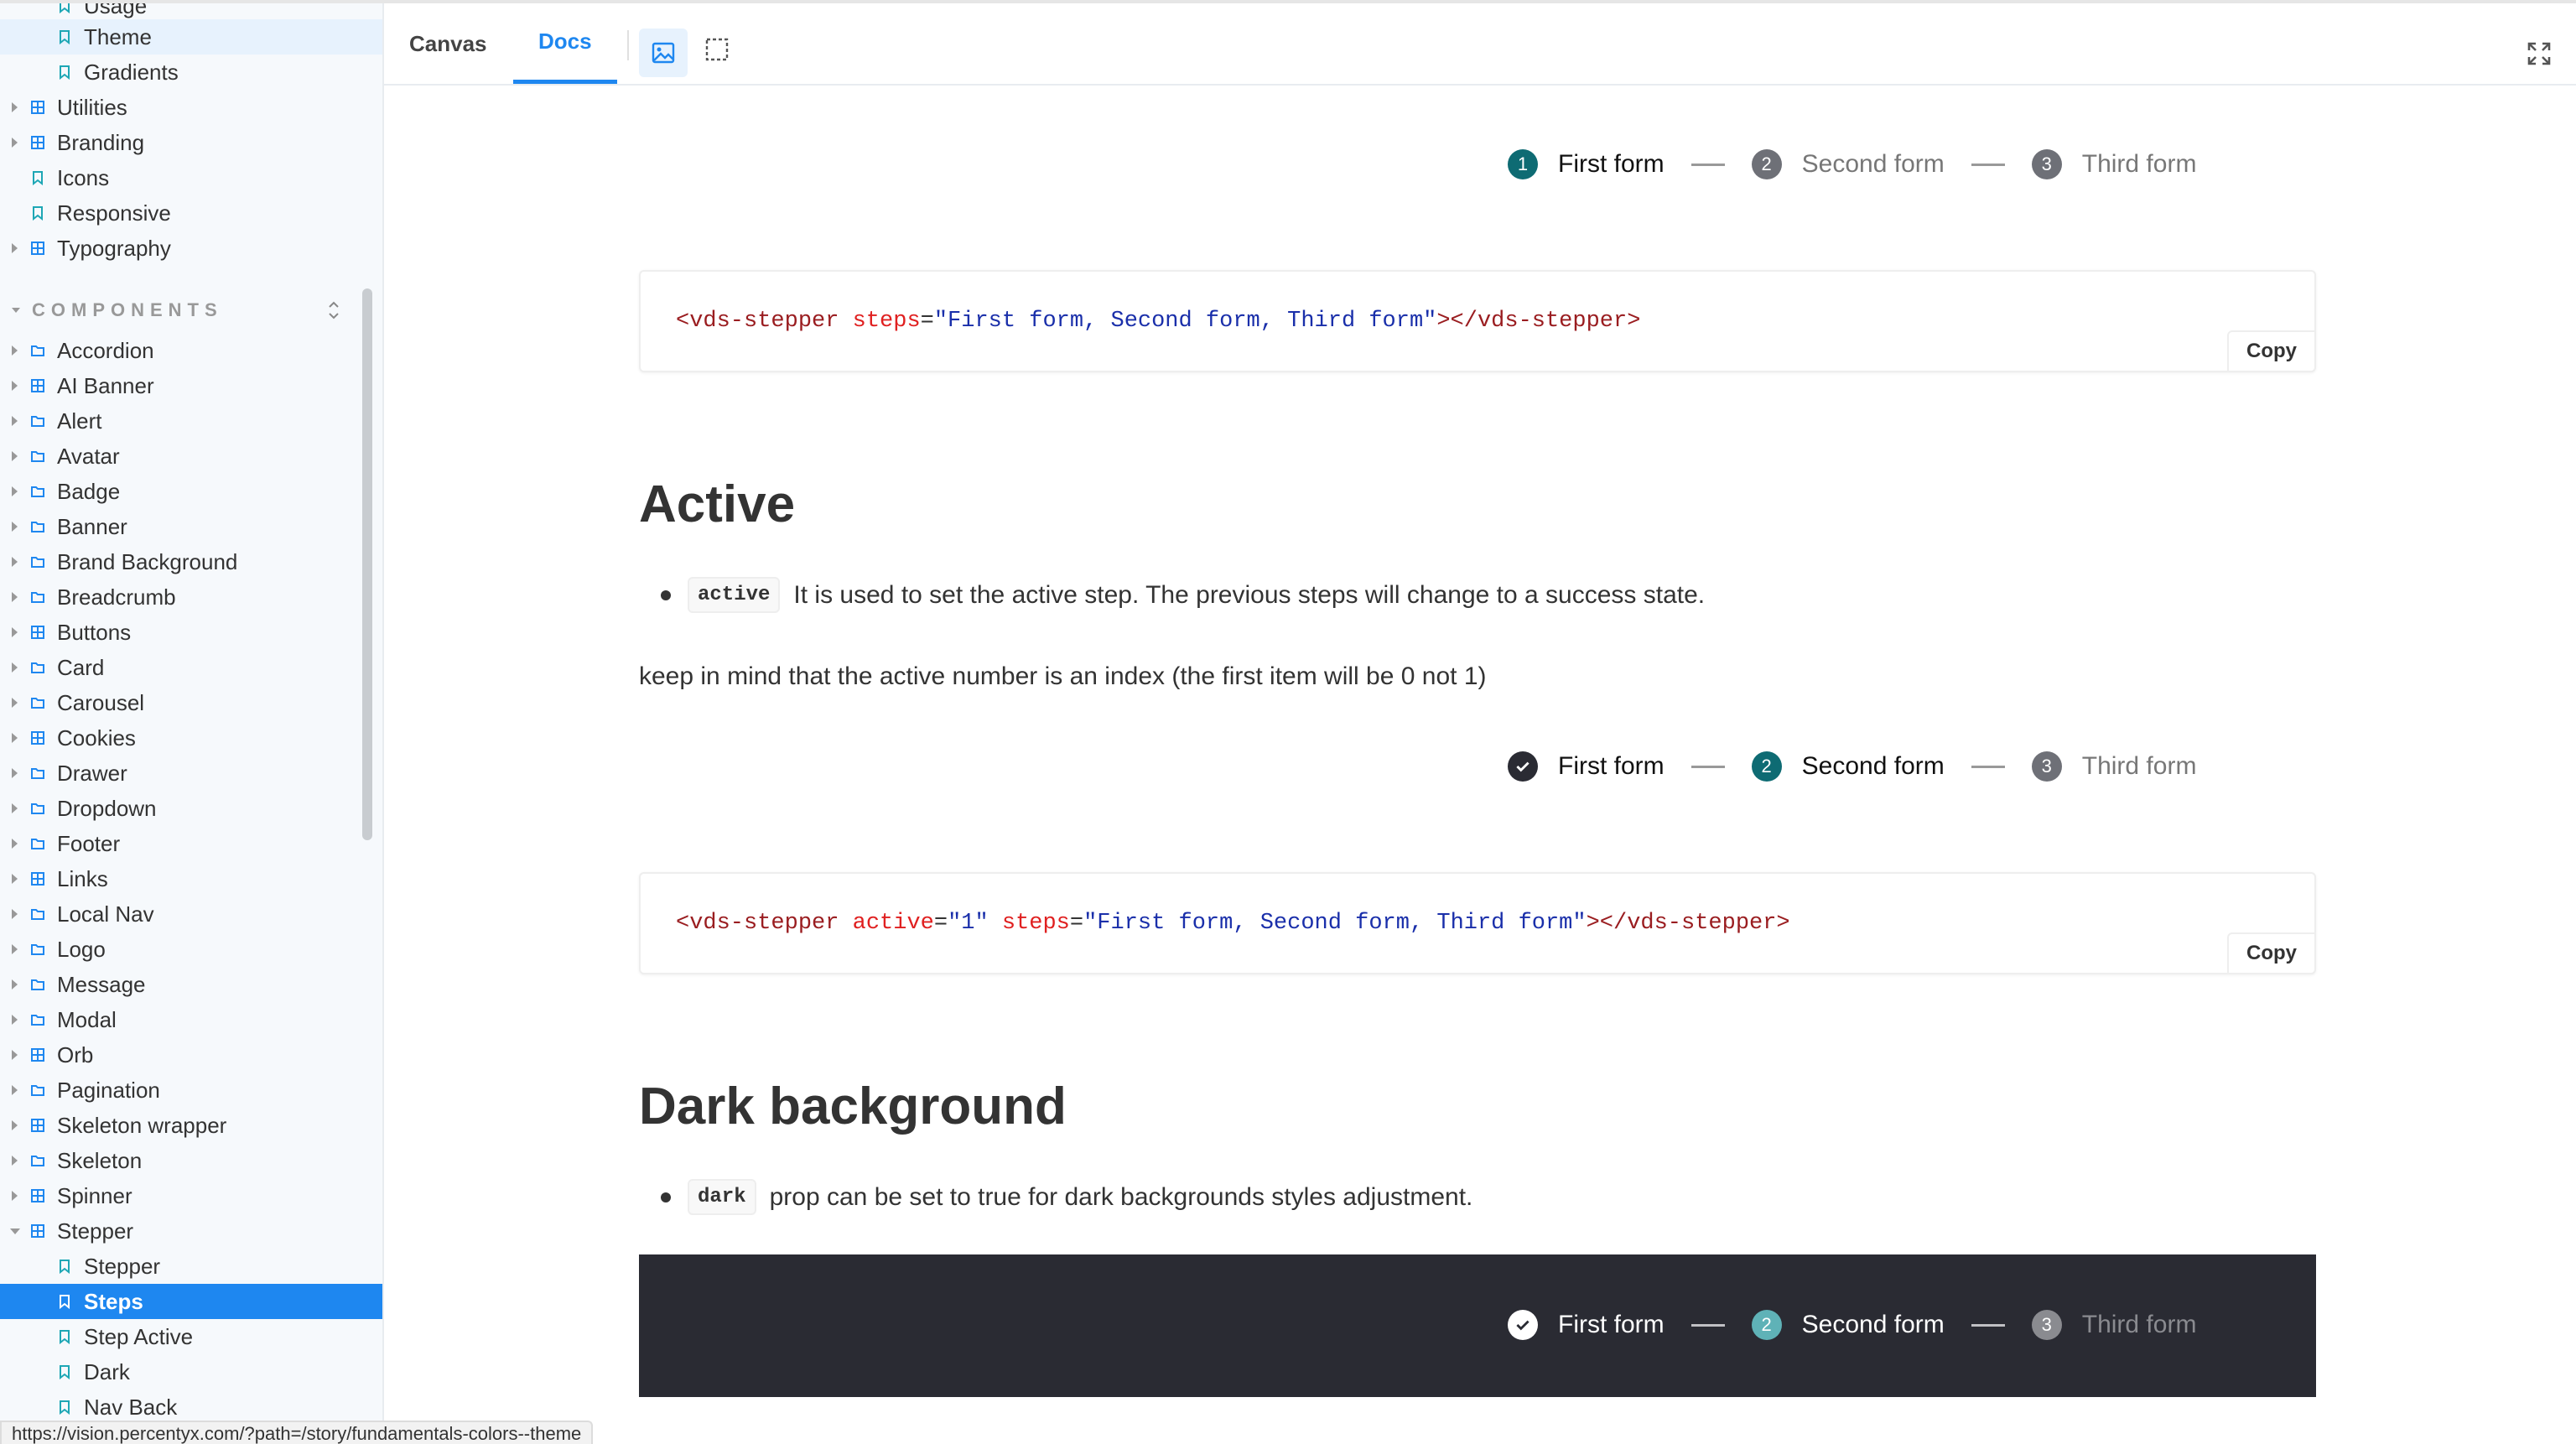  Describe the element at coordinates (100, 1160) in the screenshot. I see `sidebar-item-label: Skeleton` at that location.